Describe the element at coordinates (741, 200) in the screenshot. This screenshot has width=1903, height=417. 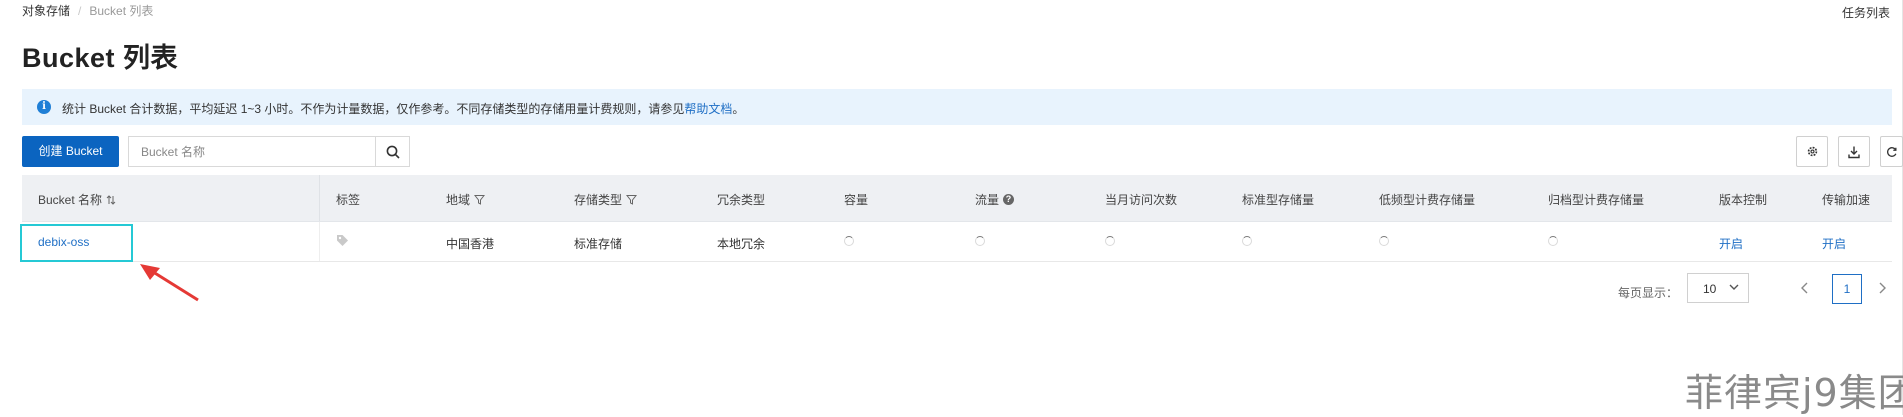
I see `column-redundancy: 冗余类型` at that location.